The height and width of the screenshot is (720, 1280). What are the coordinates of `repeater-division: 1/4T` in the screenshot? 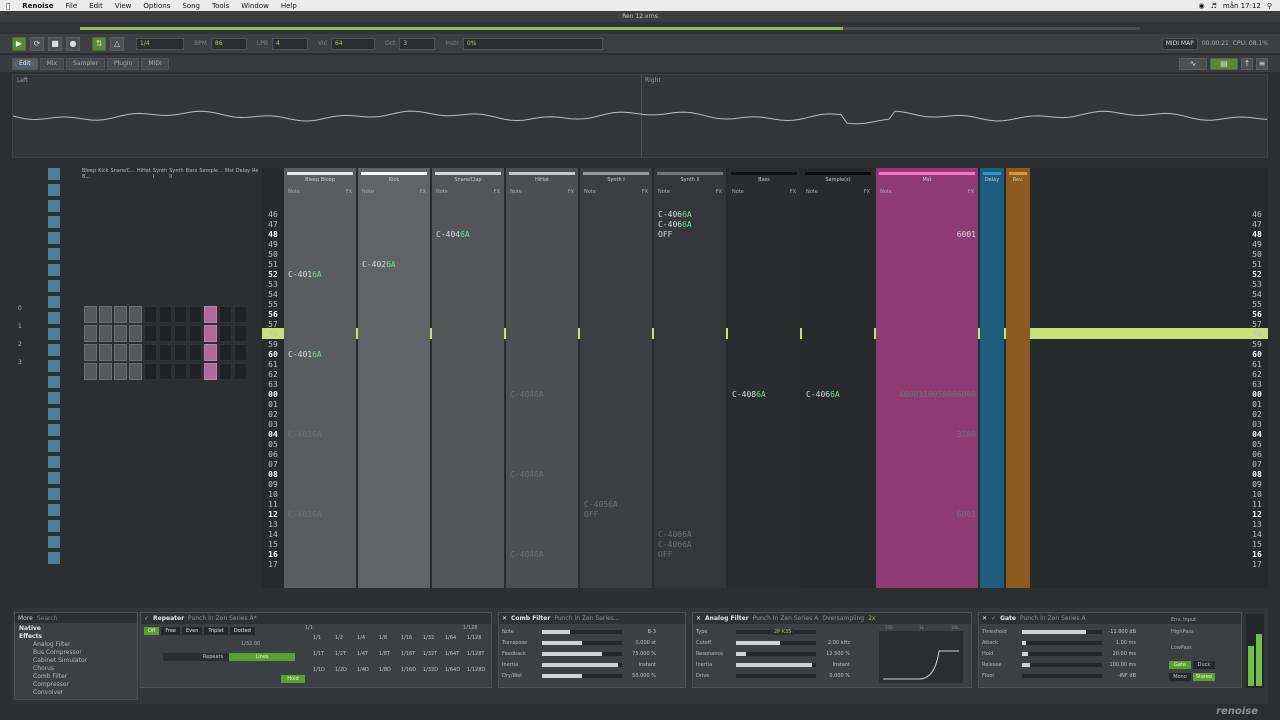 It's located at (368, 659).